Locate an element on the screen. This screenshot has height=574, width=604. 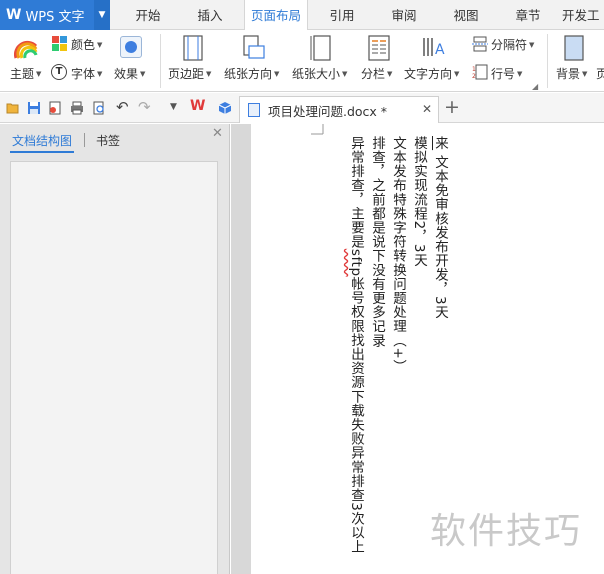
new-tab-icon: + is located at coordinates (452, 107).